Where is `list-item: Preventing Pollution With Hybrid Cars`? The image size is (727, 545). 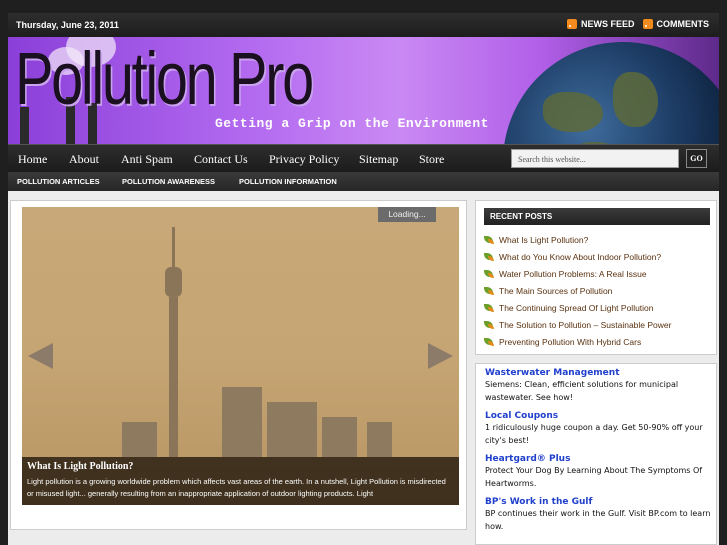
list-item: Preventing Pollution With Hybrid Cars is located at coordinates (597, 341).